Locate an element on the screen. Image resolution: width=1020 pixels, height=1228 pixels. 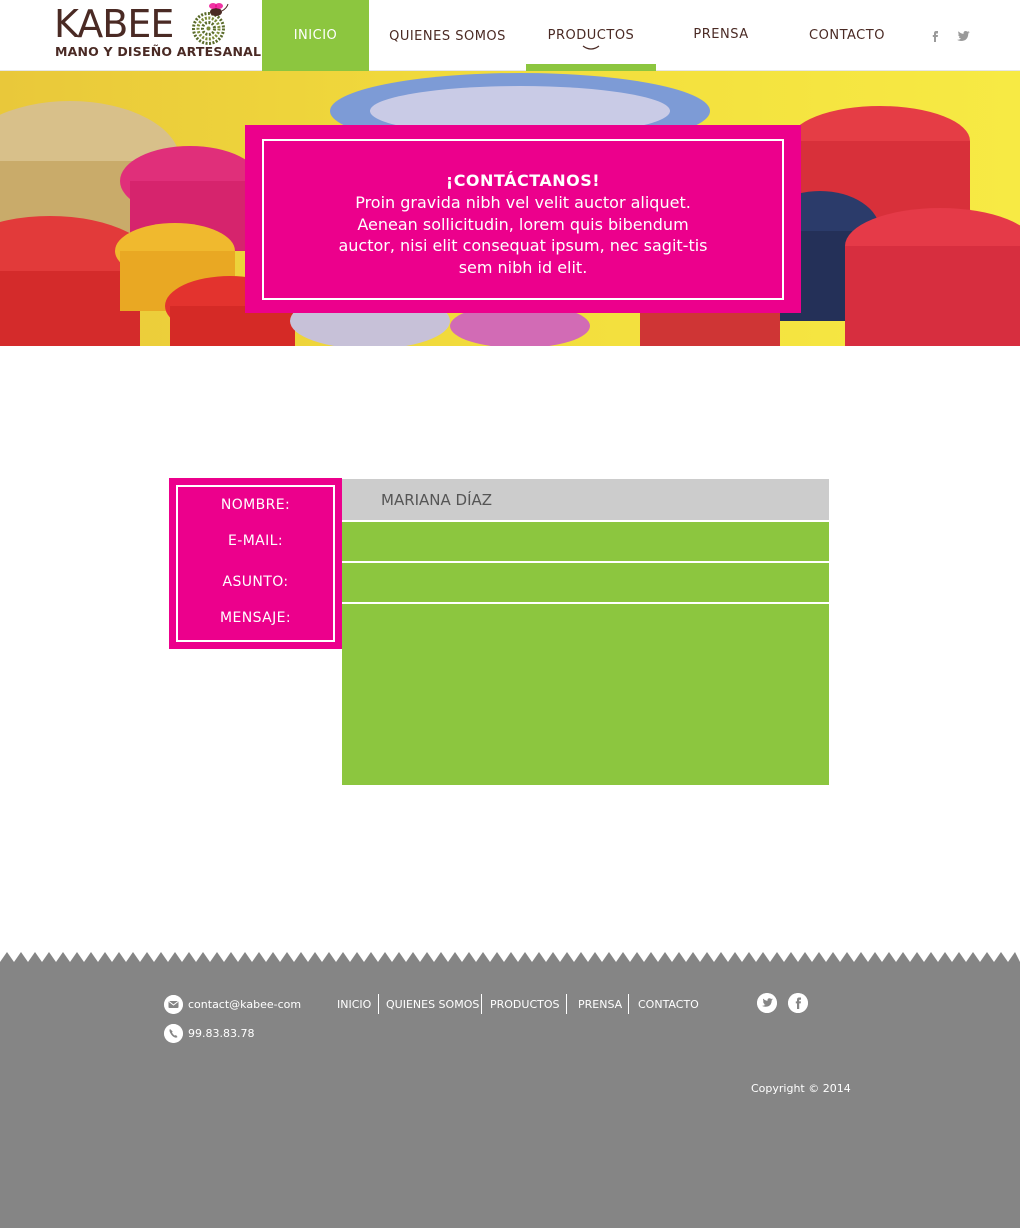
kabee-logo: KABEE MANO Y DISEÑO ARTESANAL is located at coordinates (157, 32).